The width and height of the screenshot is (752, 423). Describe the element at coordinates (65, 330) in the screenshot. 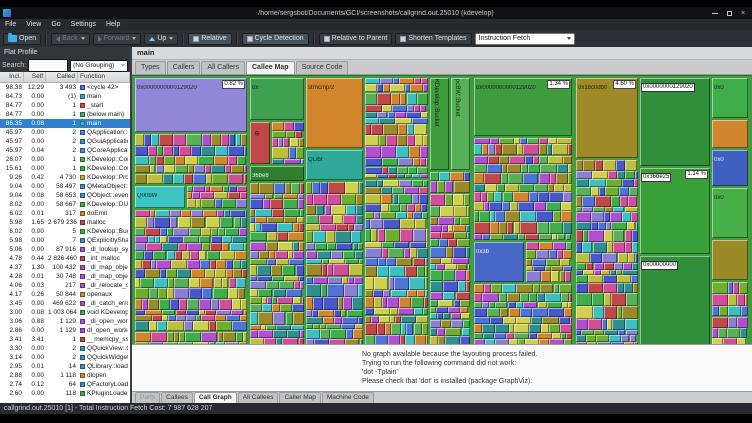

I see `table-row: 2.86 0.00 1 129 dl_open_worker` at that location.